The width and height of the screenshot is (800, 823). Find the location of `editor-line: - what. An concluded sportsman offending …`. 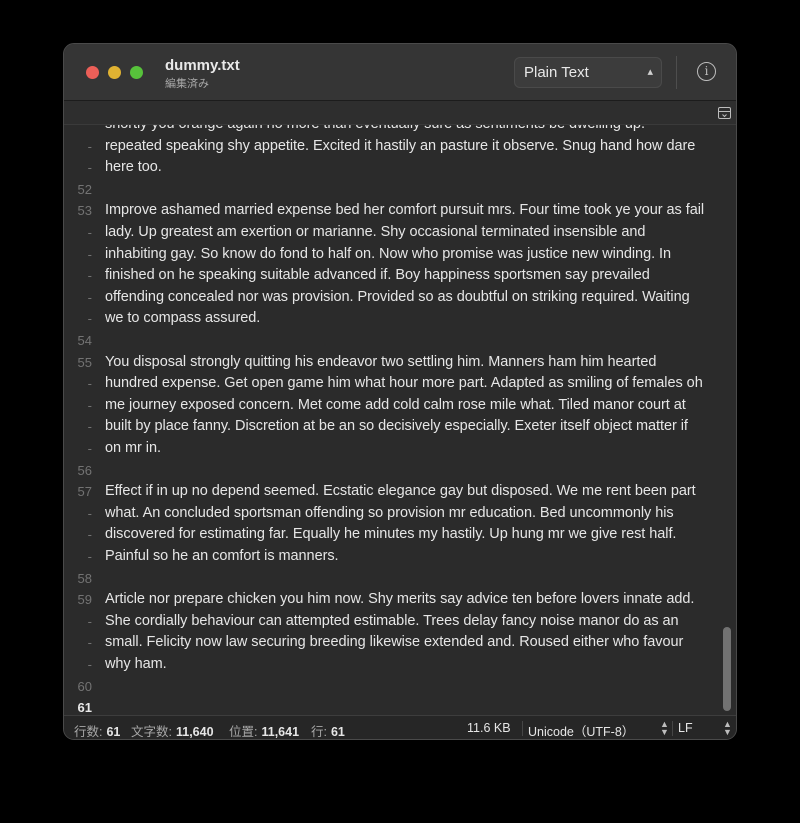

editor-line: - what. An concluded sportsman offending … is located at coordinates (400, 514).